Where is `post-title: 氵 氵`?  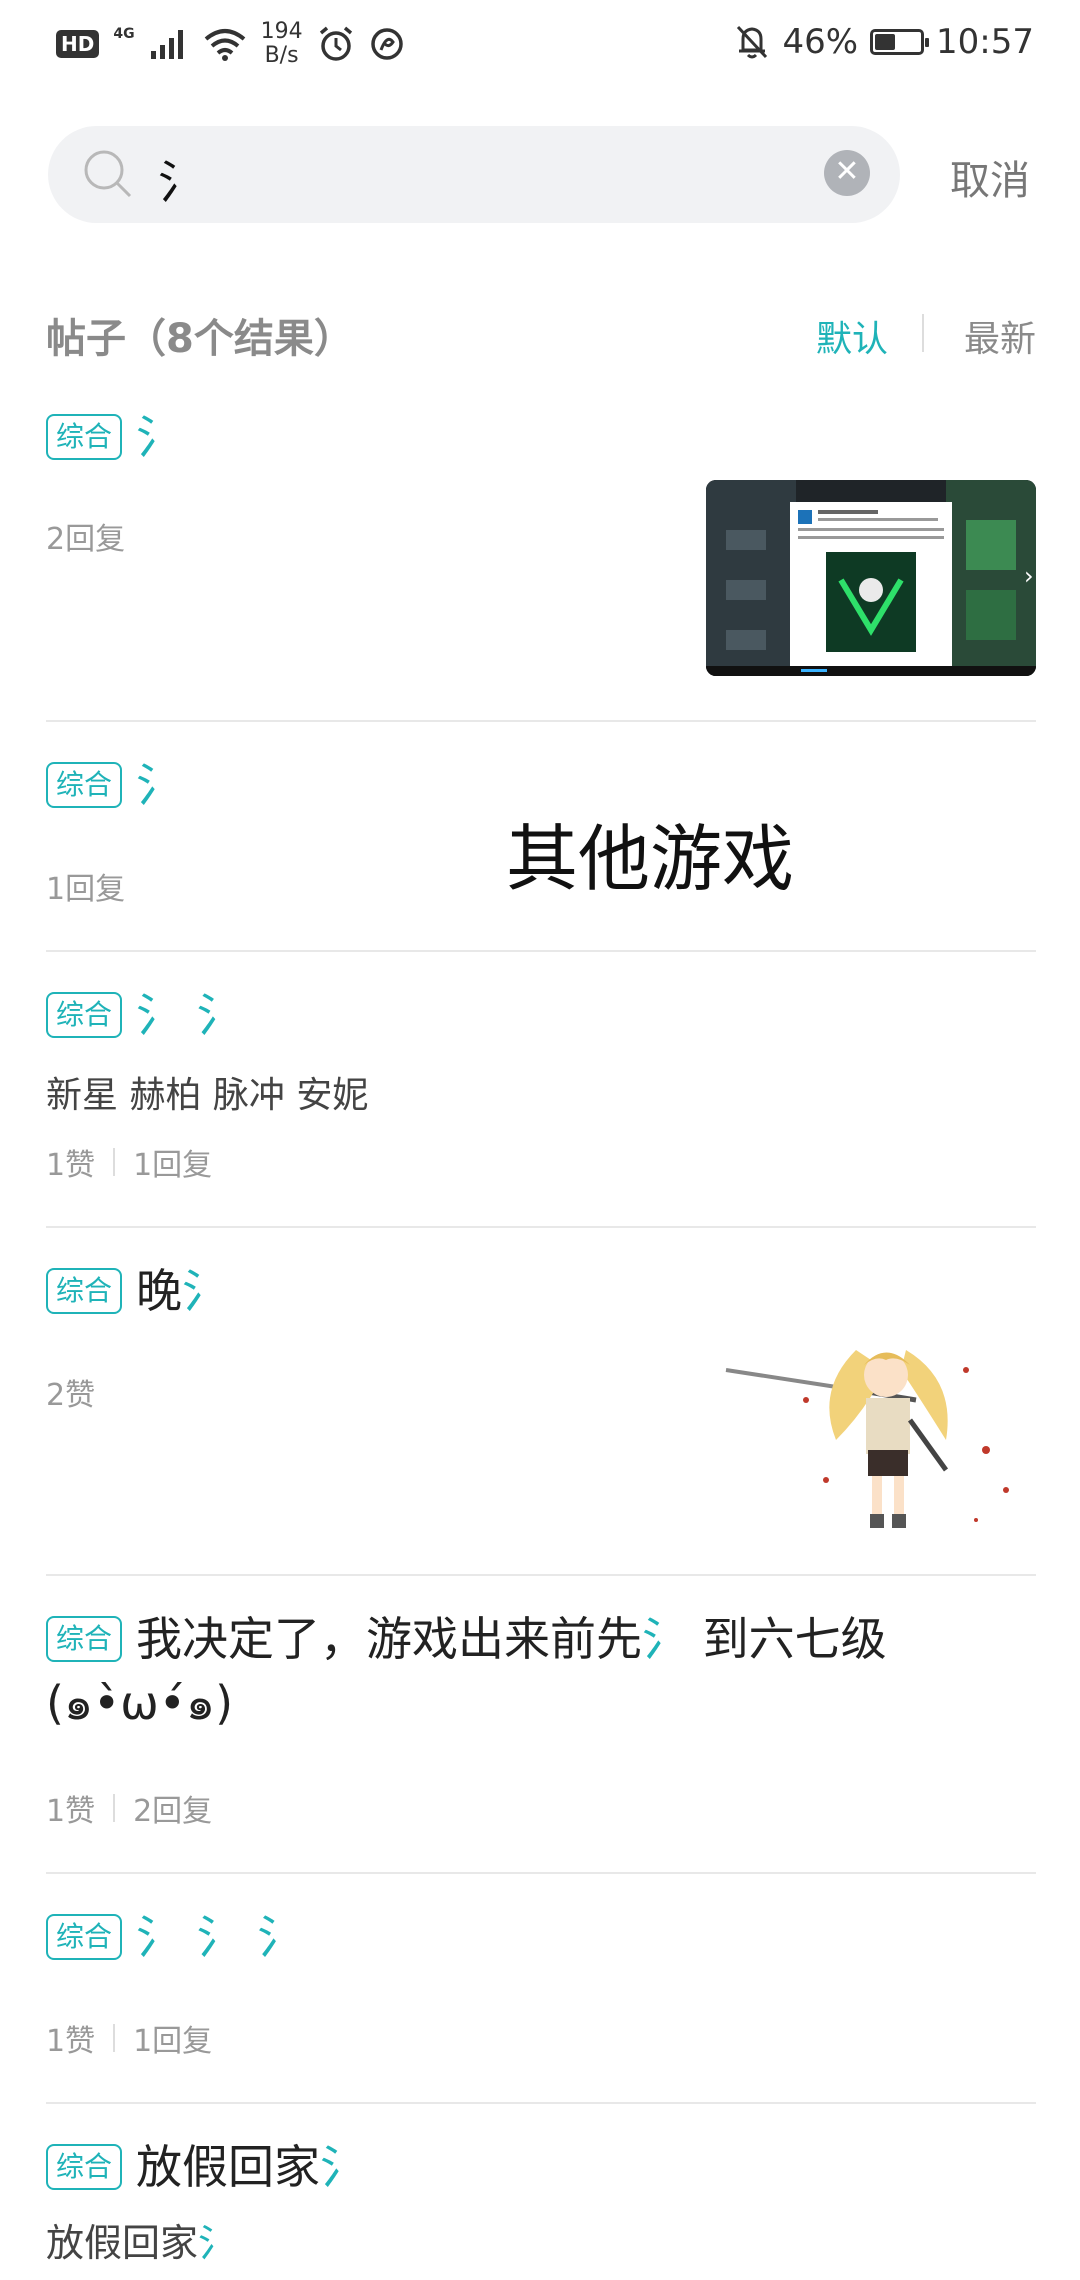 post-title: 氵 氵 is located at coordinates (189, 1014).